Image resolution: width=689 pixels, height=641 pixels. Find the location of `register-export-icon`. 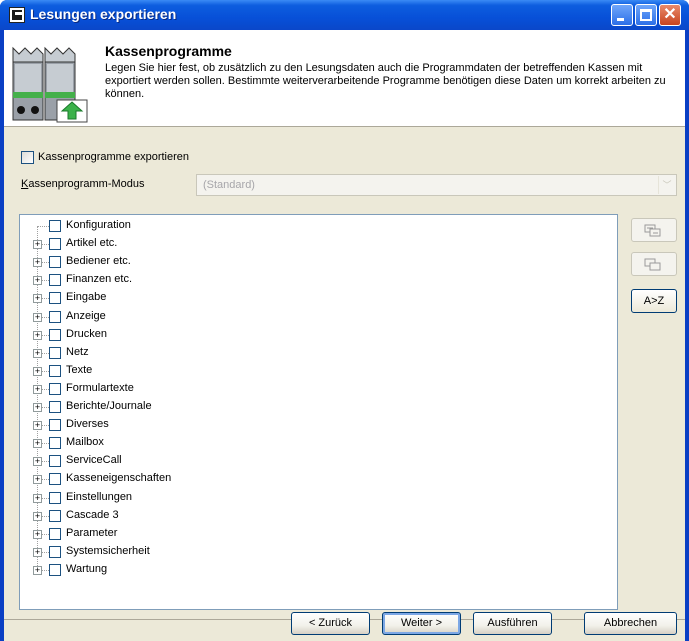

register-export-icon is located at coordinates (50, 84).